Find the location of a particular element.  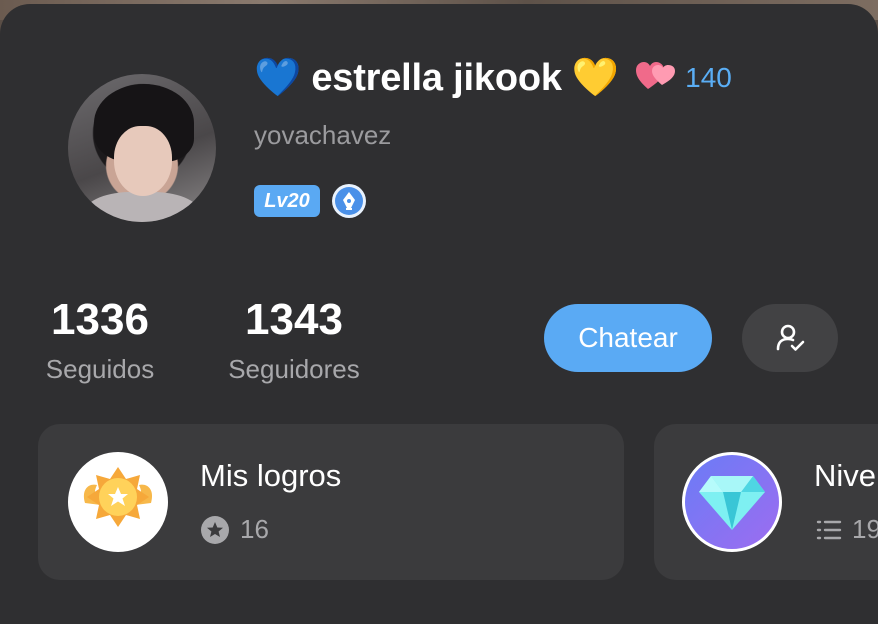

following-status-button is located at coordinates (790, 338).